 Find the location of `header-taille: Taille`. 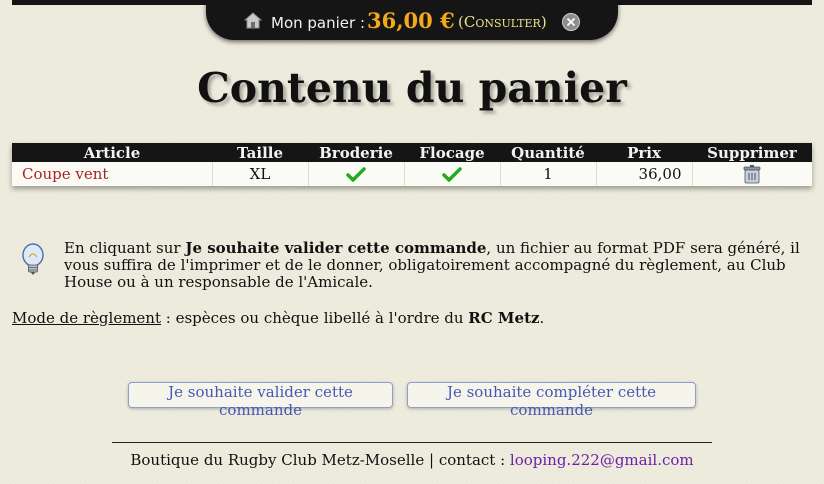

header-taille: Taille is located at coordinates (260, 152).